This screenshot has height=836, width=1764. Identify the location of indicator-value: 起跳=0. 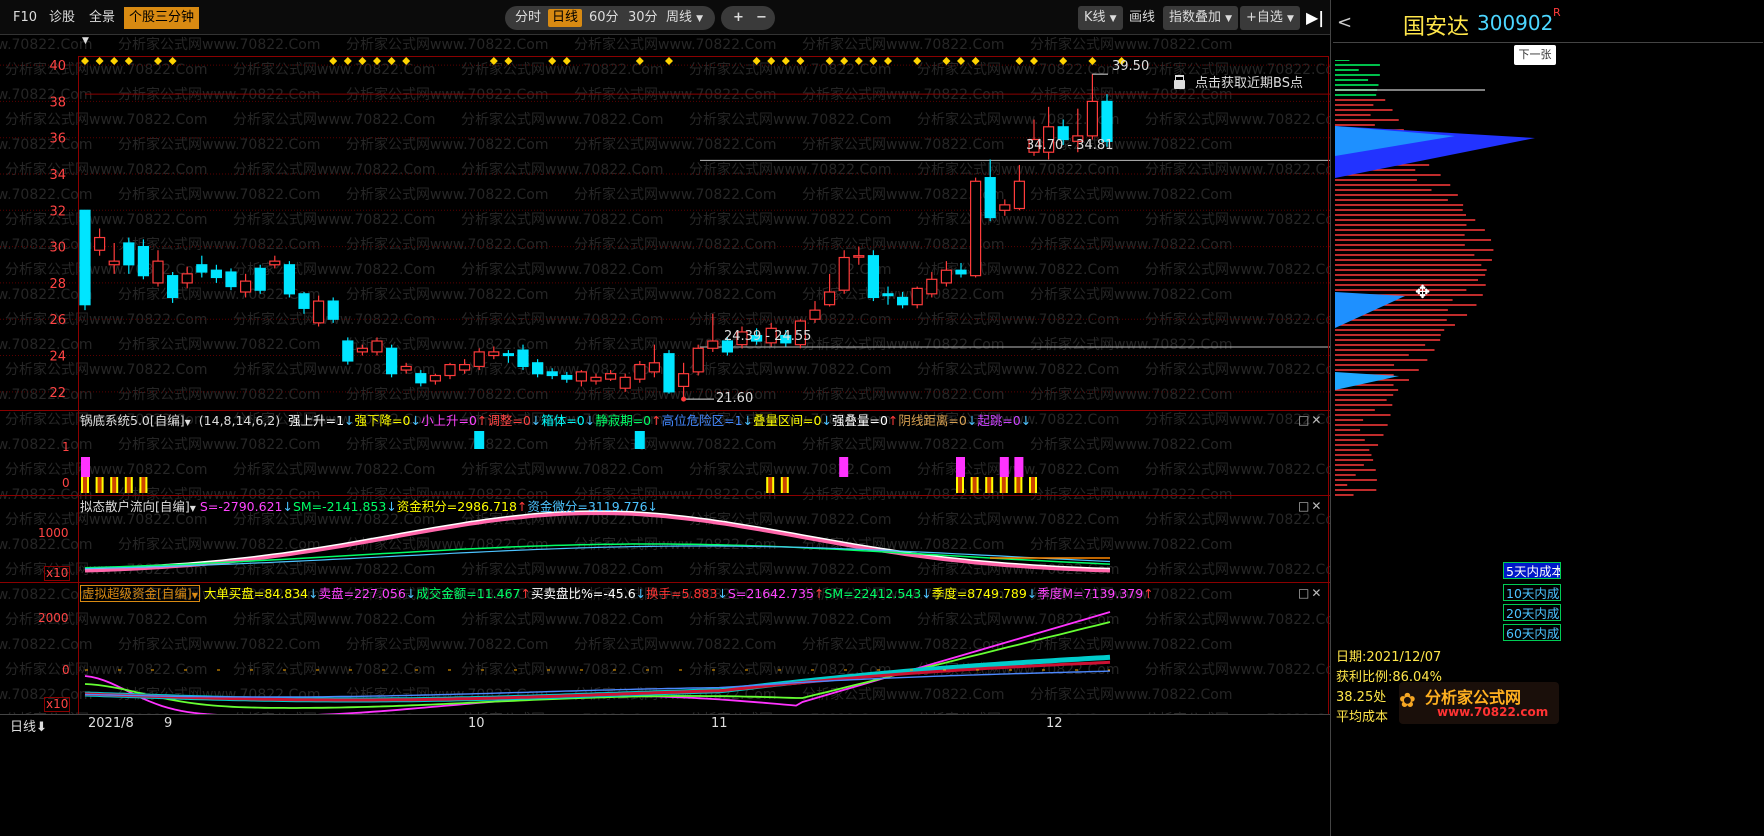
(999, 420).